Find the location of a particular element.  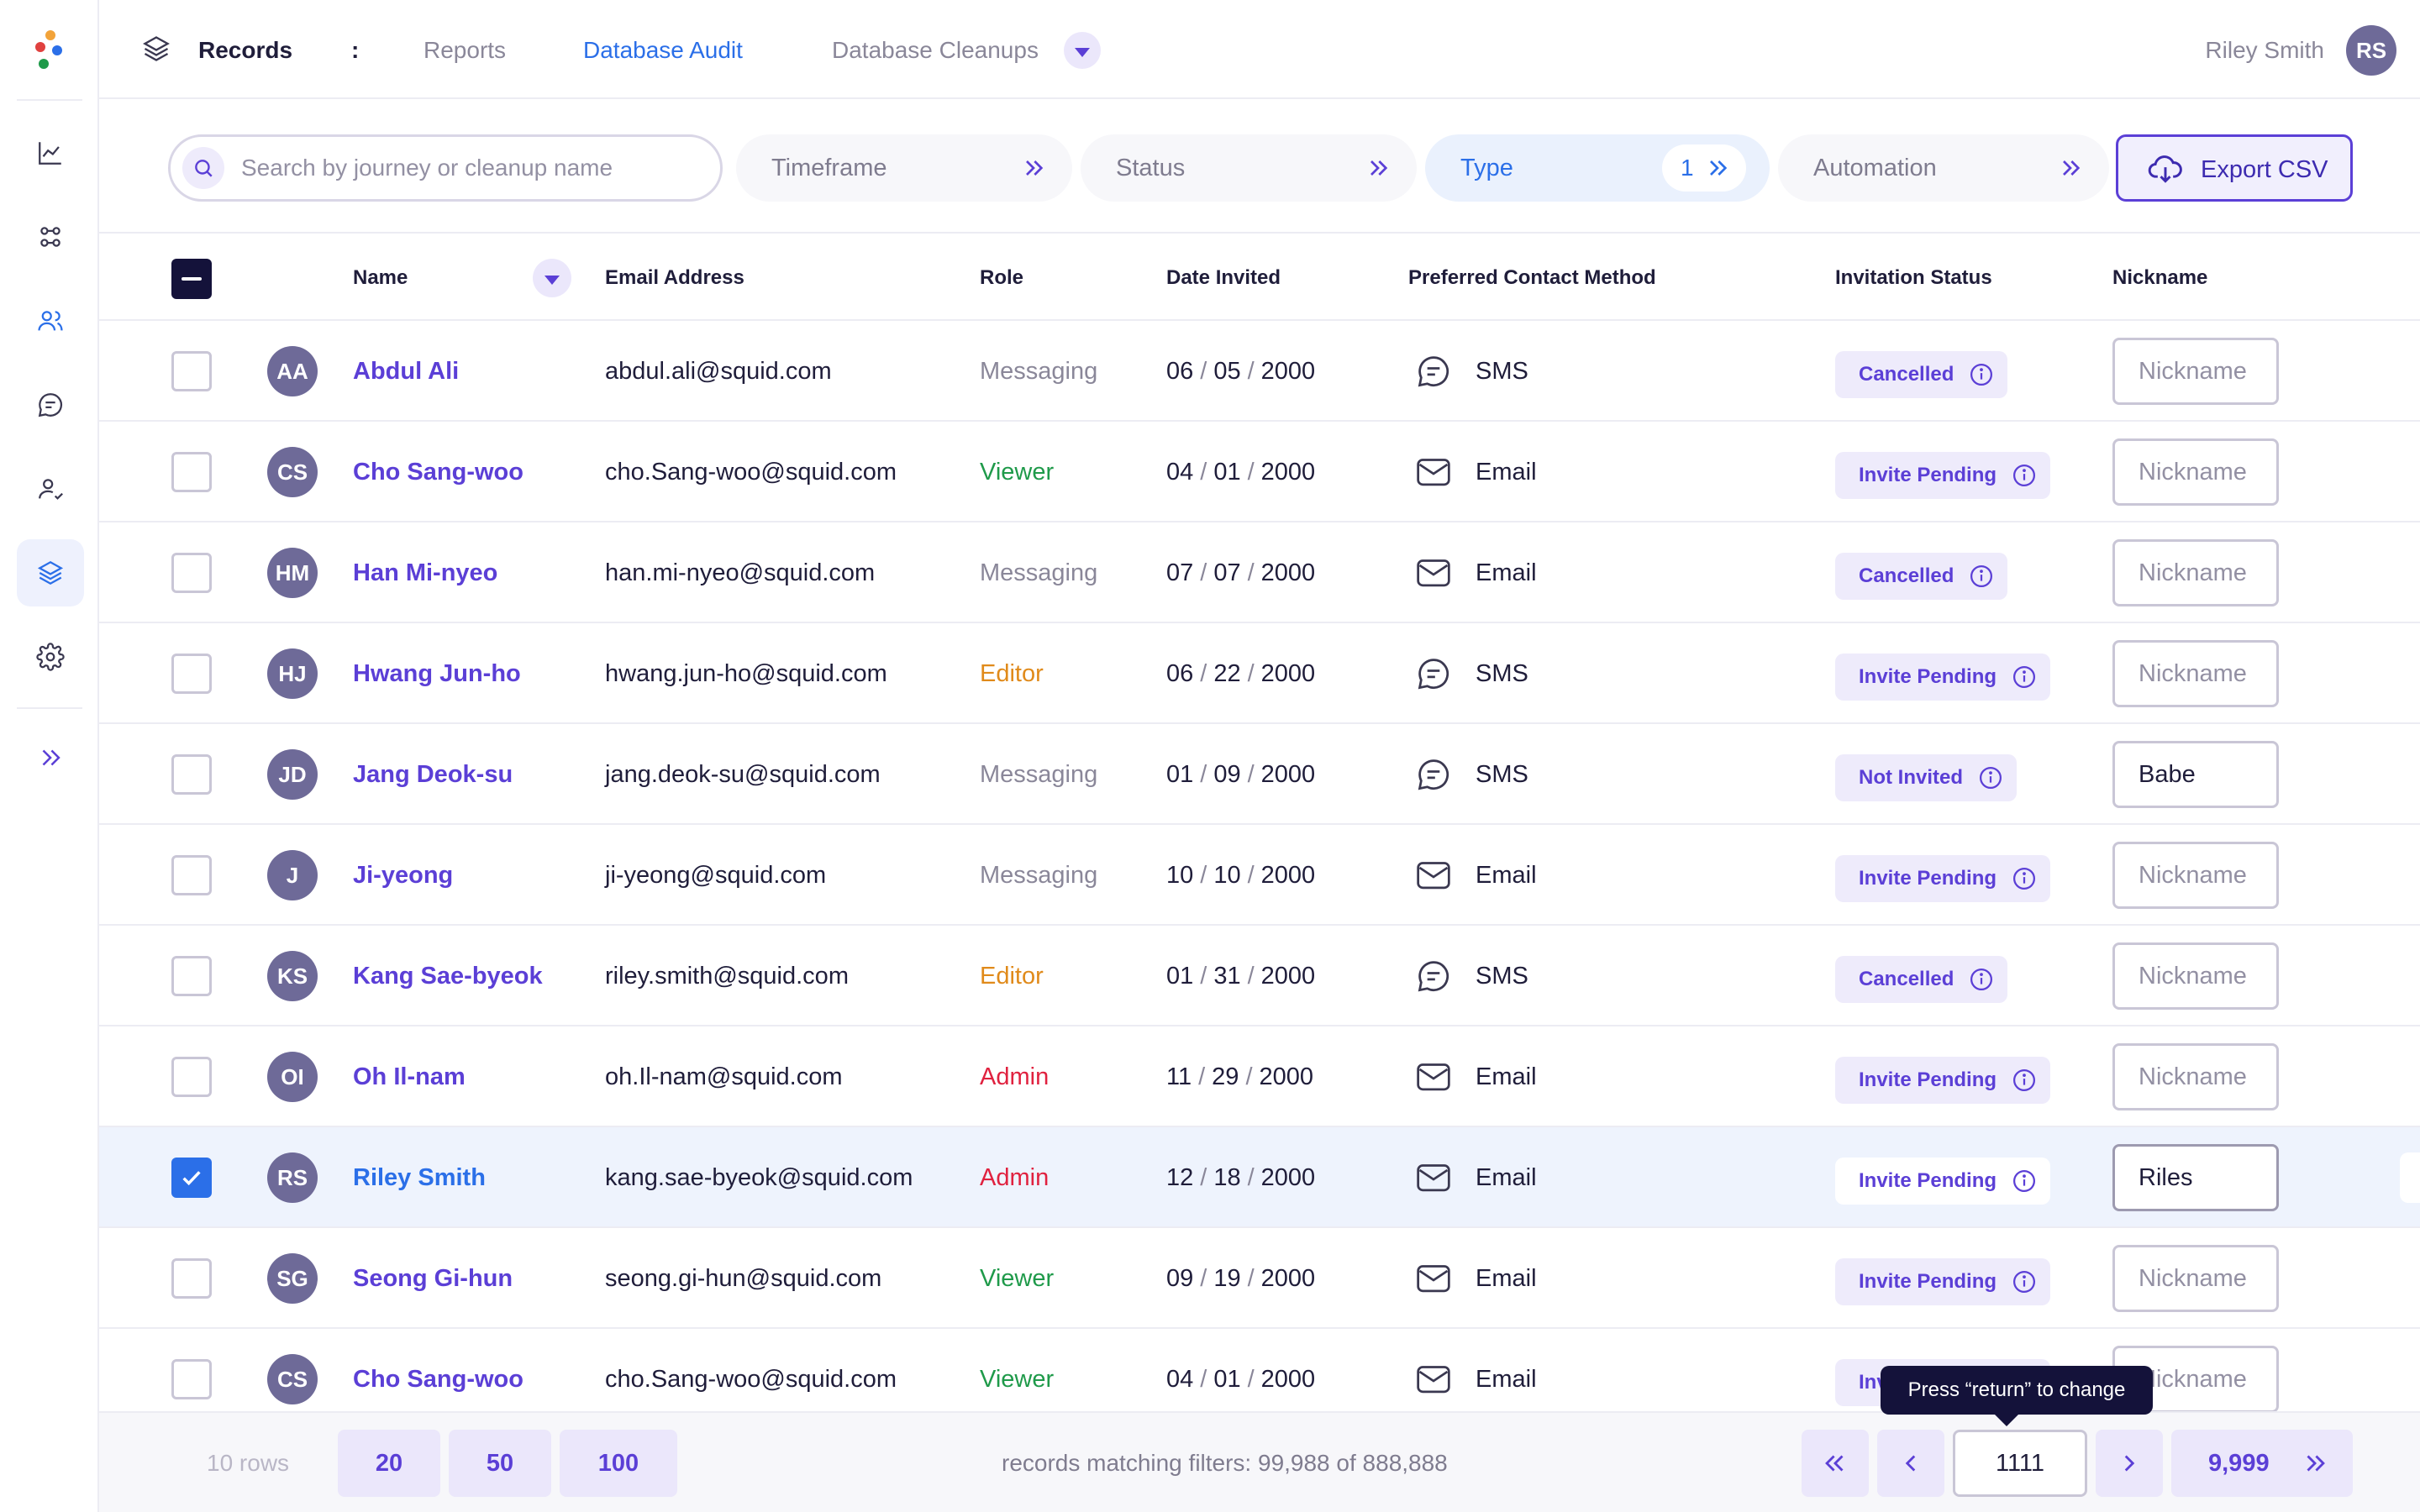

last-page-button: 9,999 is located at coordinates (2262, 1463).